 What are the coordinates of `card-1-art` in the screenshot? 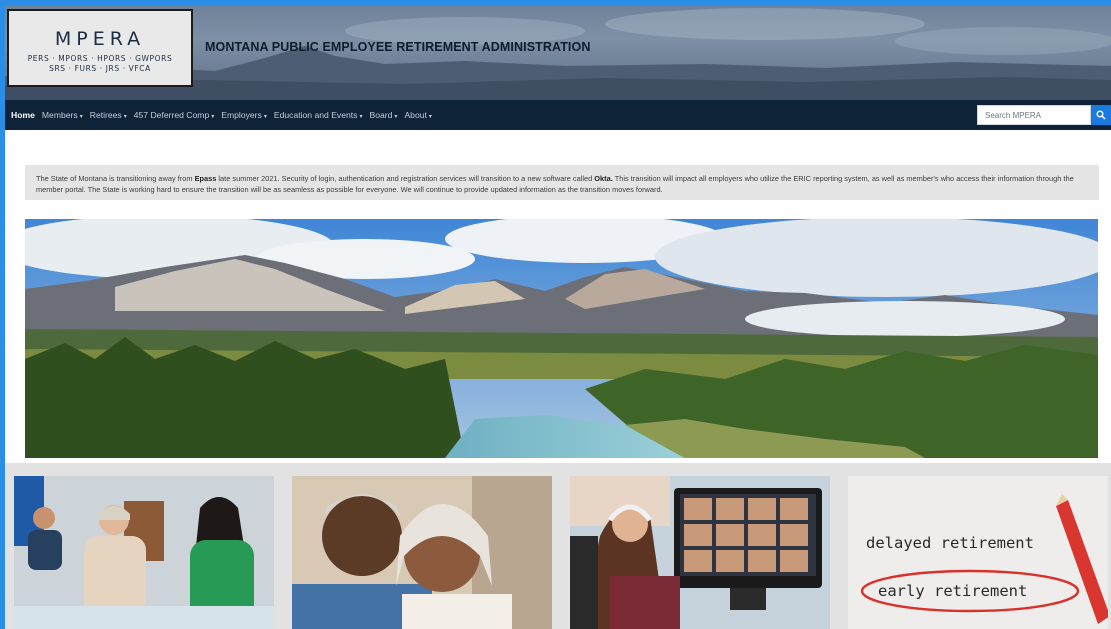 It's located at (144, 552).